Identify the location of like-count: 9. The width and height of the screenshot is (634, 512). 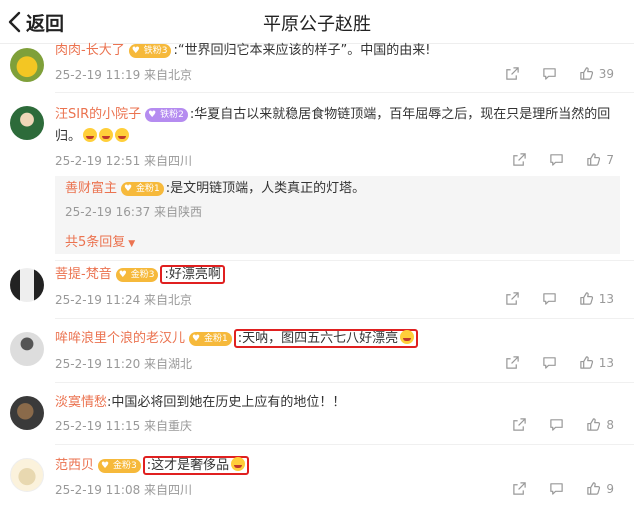
(610, 488).